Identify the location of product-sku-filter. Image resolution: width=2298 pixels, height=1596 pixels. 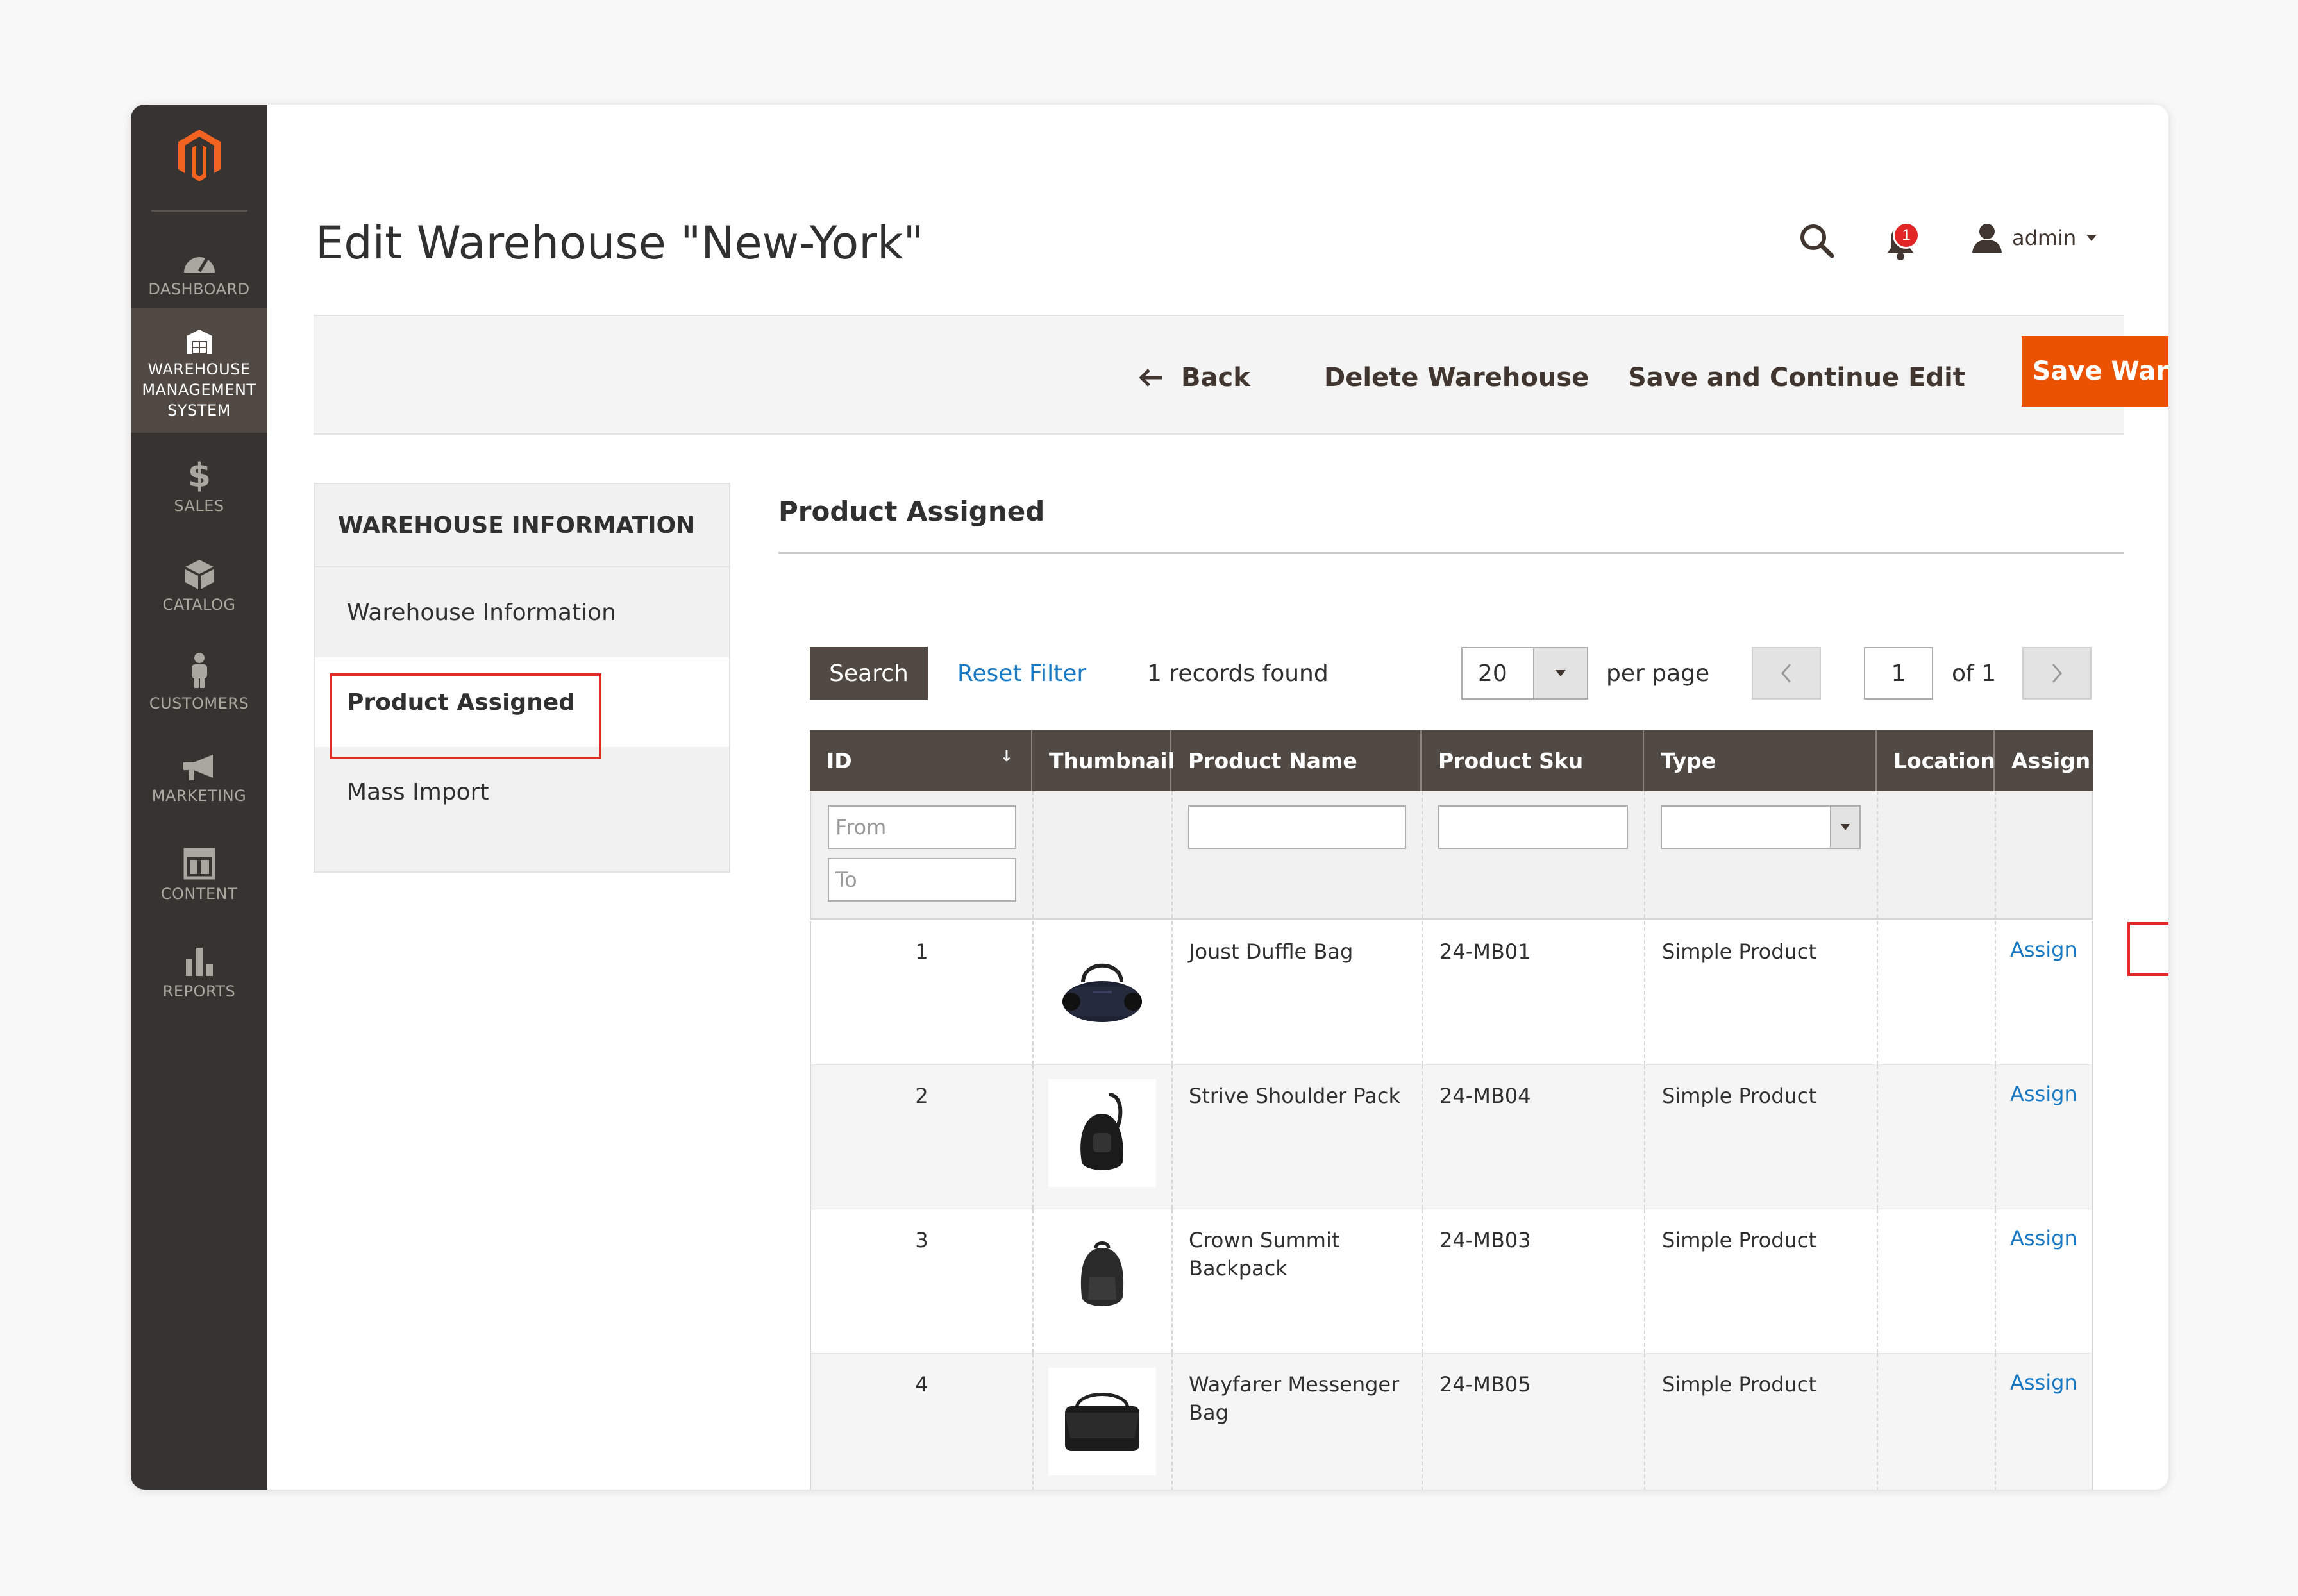
(1533, 827).